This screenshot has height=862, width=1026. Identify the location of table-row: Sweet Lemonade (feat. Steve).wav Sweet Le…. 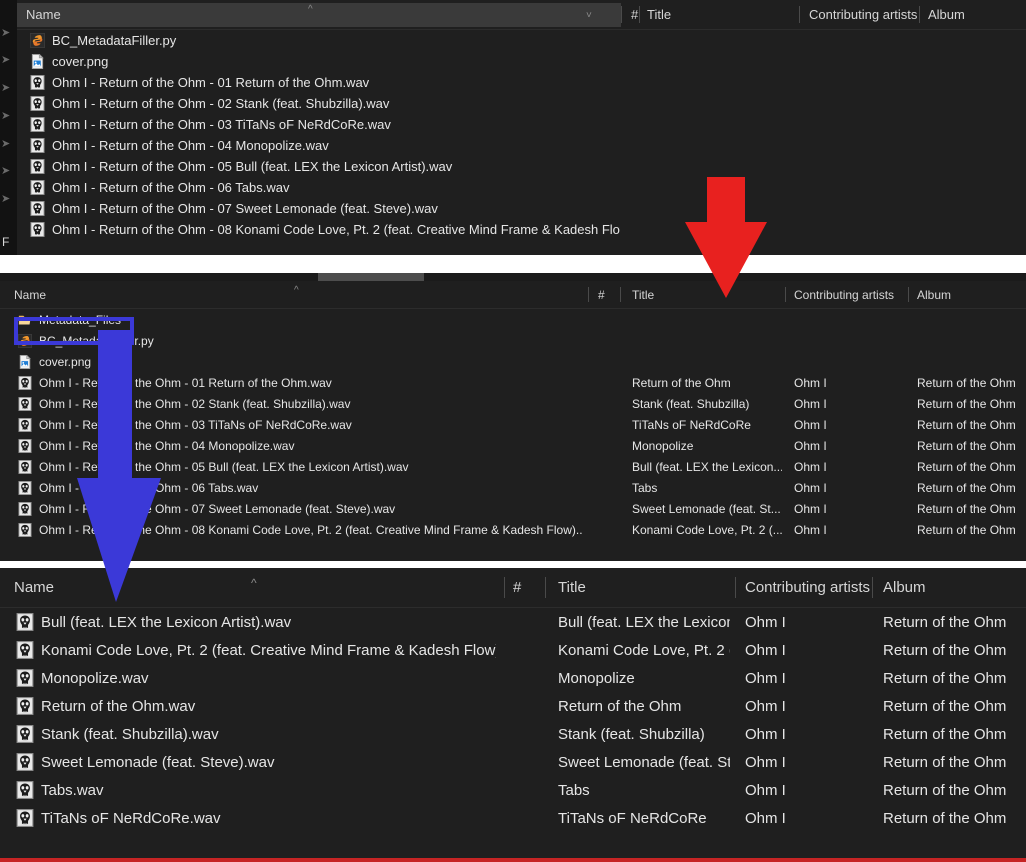
(513, 762).